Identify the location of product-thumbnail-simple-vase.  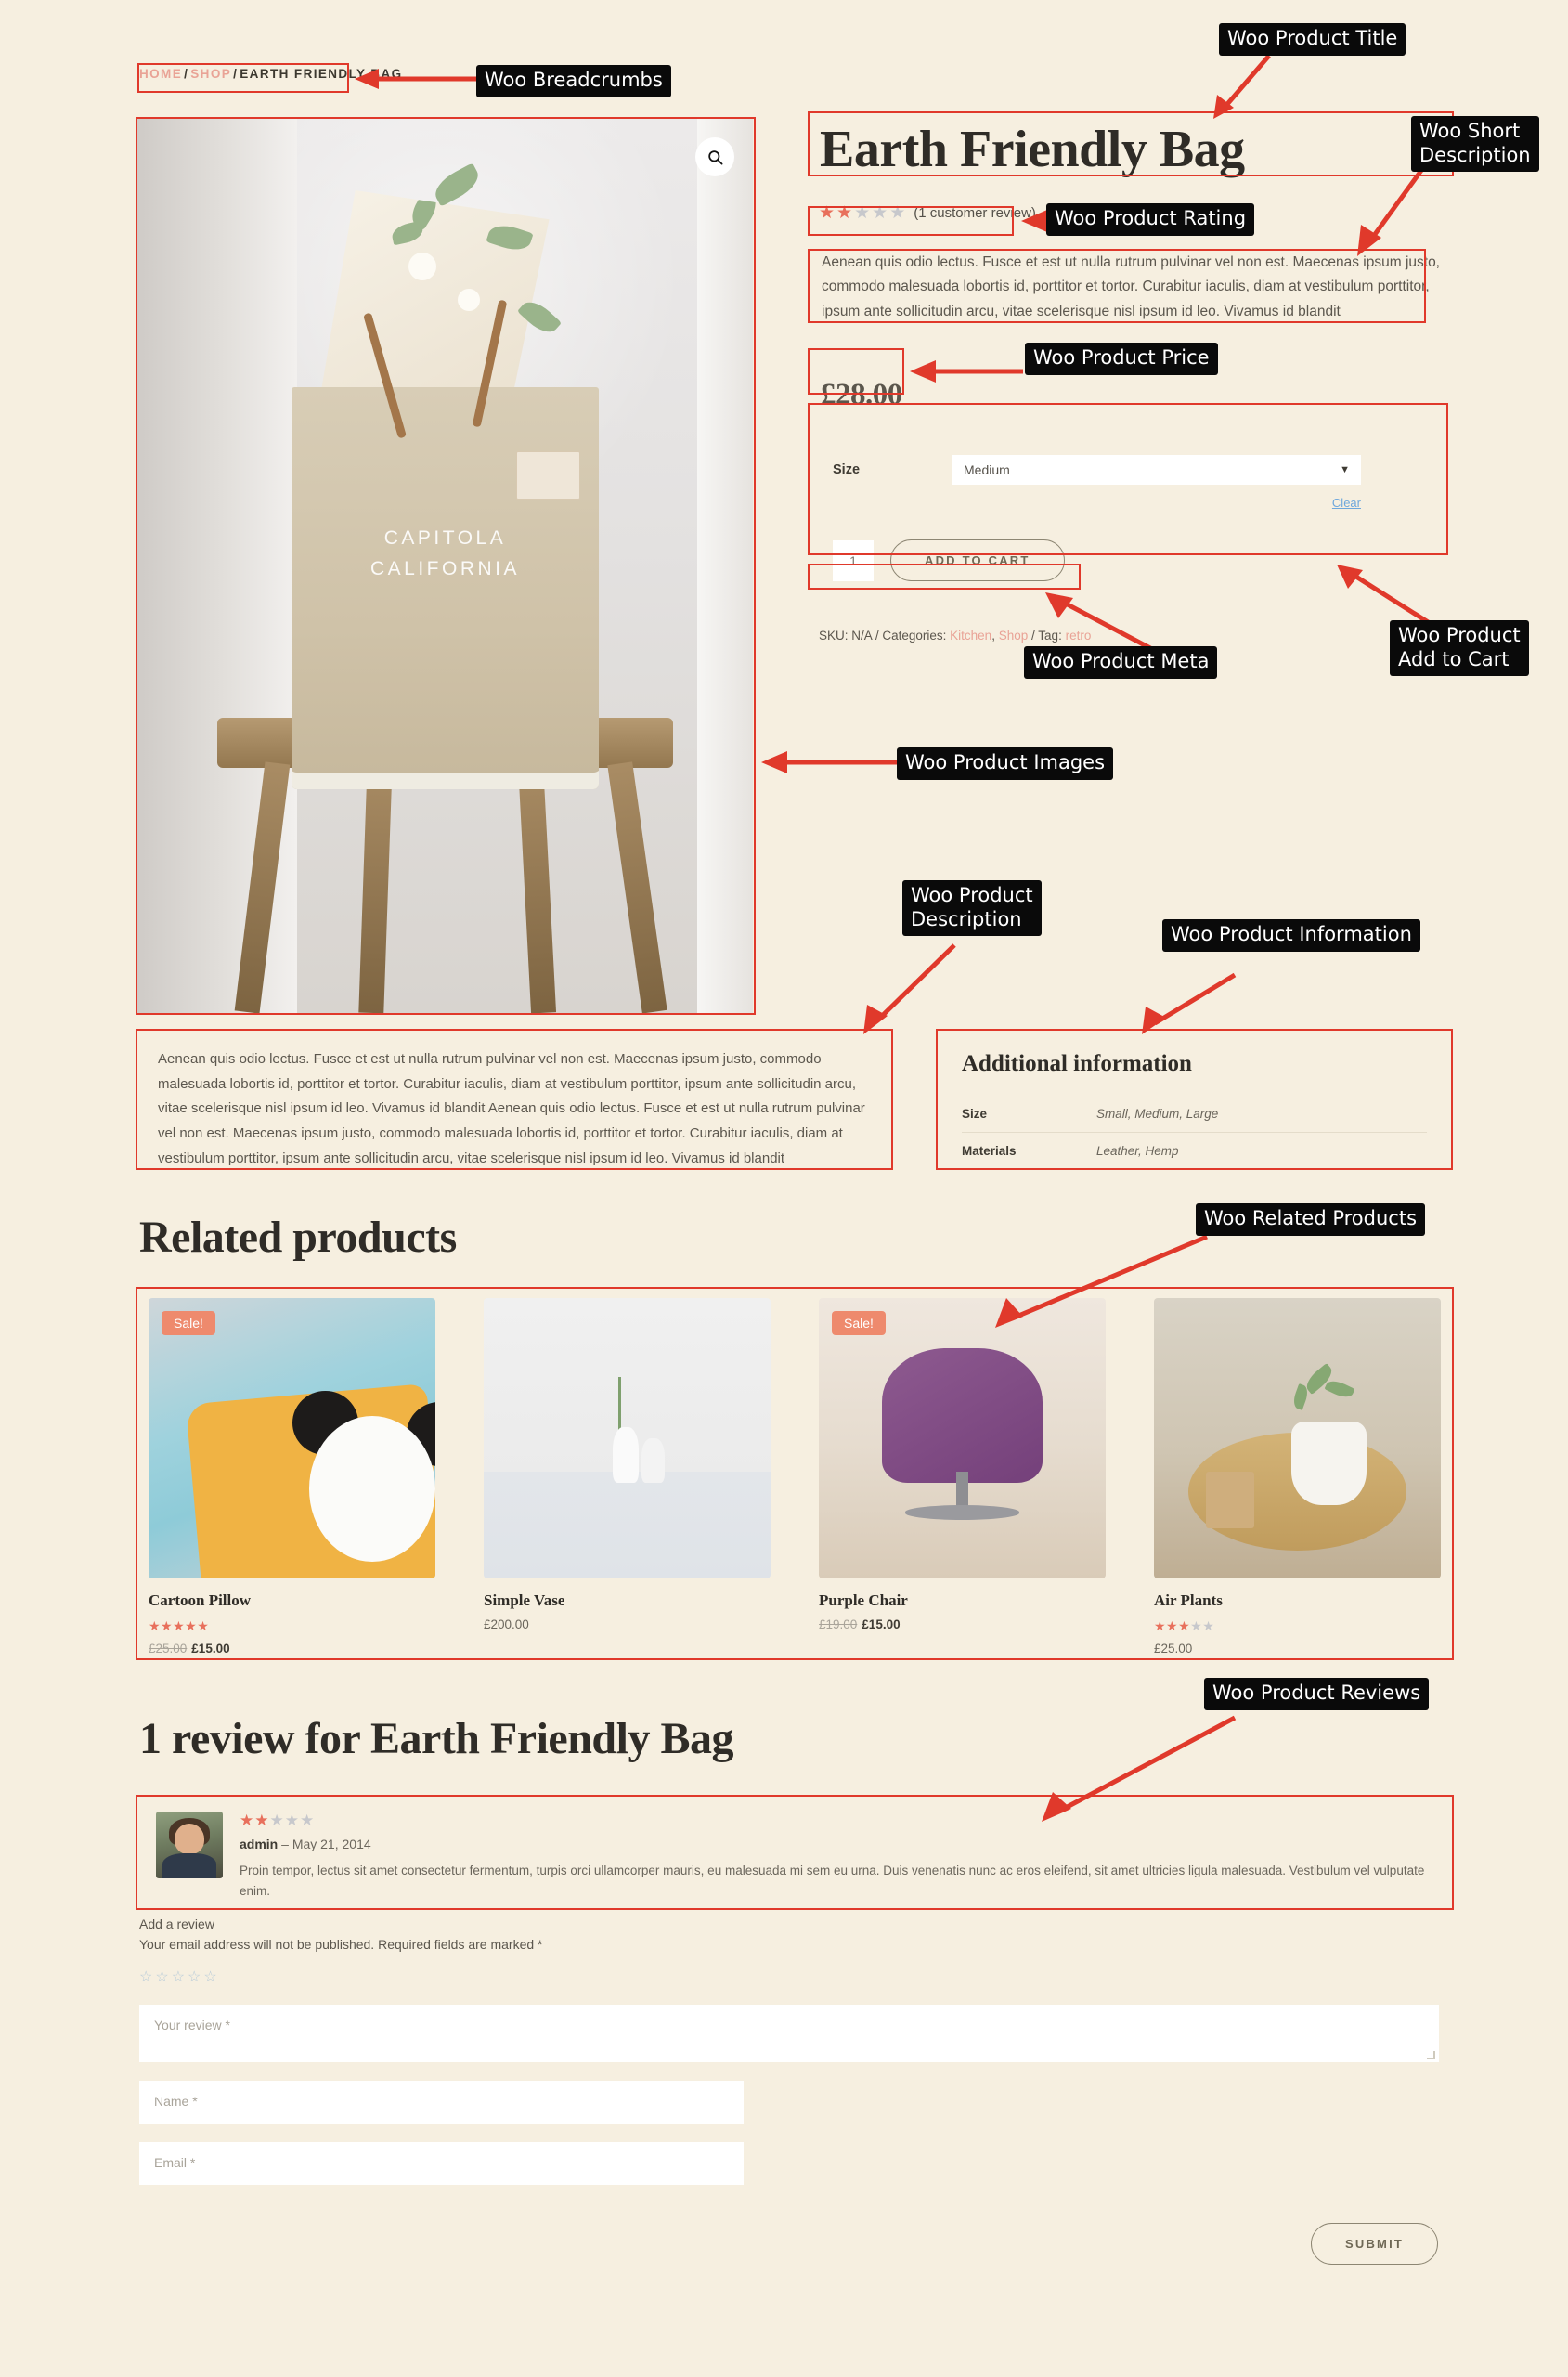
(627, 1438).